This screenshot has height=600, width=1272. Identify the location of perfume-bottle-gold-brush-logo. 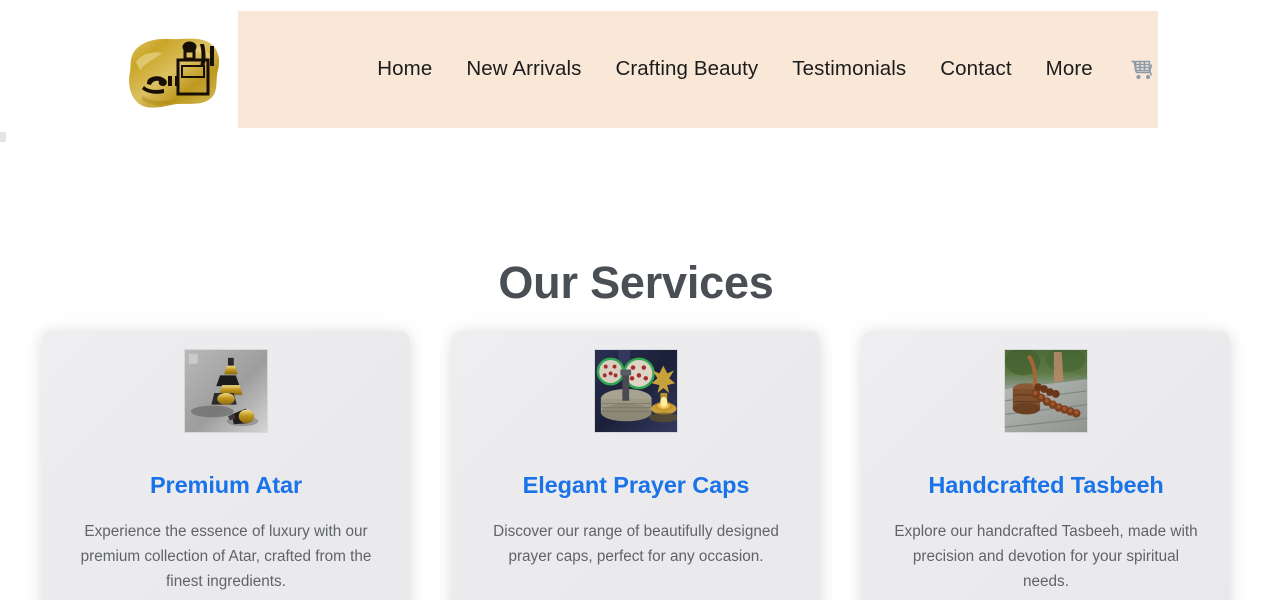
(174, 73).